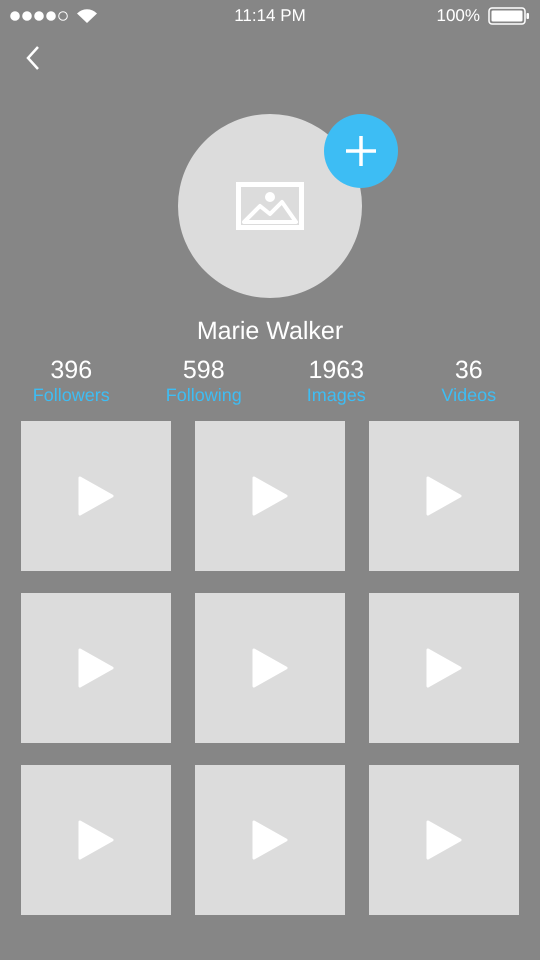 Image resolution: width=540 pixels, height=960 pixels. What do you see at coordinates (458, 16) in the screenshot?
I see `battery-percentage: 100%` at bounding box center [458, 16].